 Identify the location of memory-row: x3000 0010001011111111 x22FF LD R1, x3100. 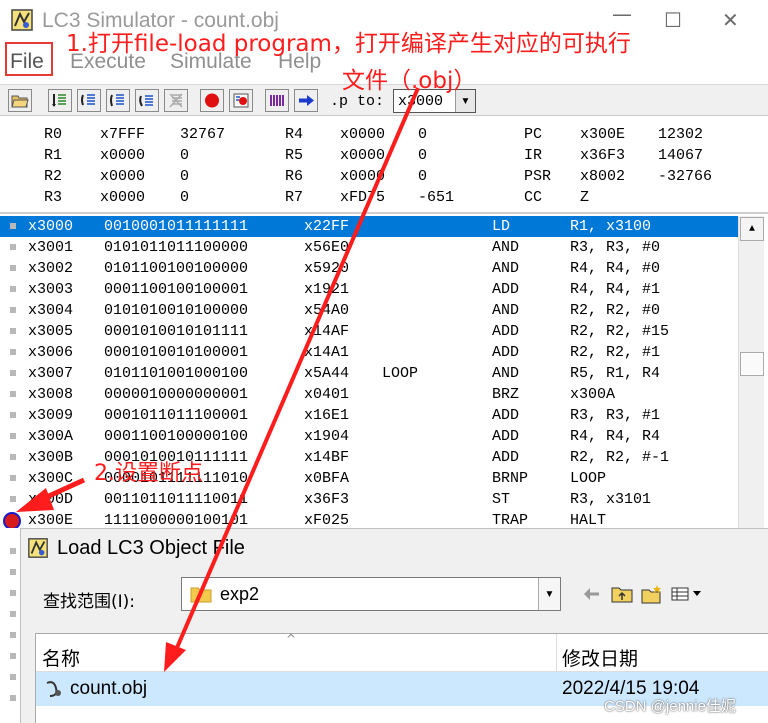
(369, 226).